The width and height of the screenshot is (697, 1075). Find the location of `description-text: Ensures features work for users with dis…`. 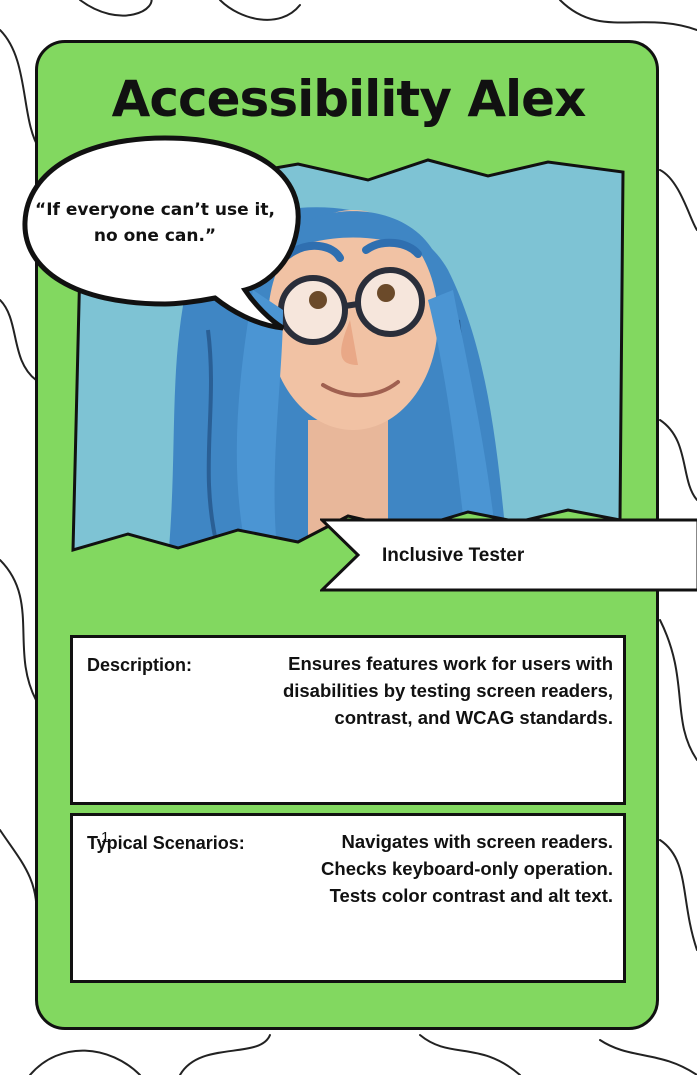

description-text: Ensures features work for users with dis… is located at coordinates (418, 690).